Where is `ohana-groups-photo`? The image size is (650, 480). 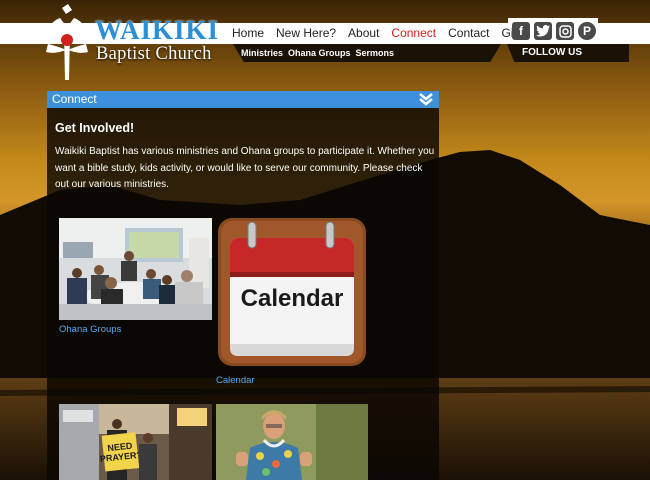
ohana-groups-photo is located at coordinates (135, 269).